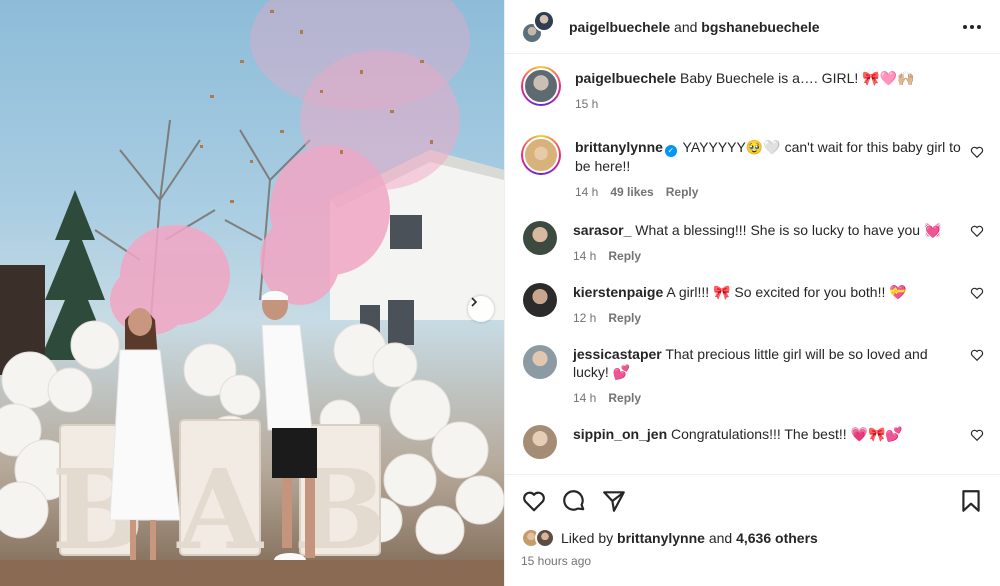 The width and height of the screenshot is (1000, 586). What do you see at coordinates (586, 104) in the screenshot?
I see `caption-time: 15 h` at bounding box center [586, 104].